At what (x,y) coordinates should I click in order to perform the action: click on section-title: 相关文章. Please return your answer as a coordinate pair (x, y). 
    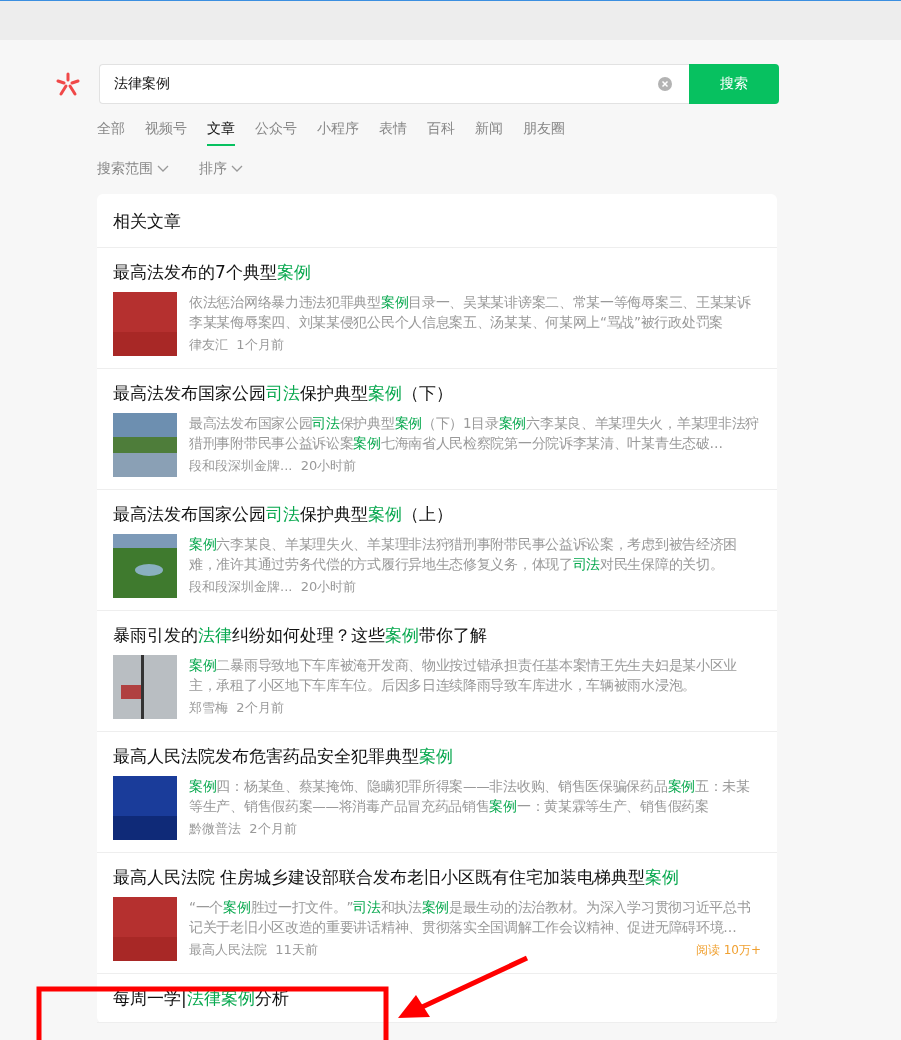
    Looking at the image, I should click on (437, 221).